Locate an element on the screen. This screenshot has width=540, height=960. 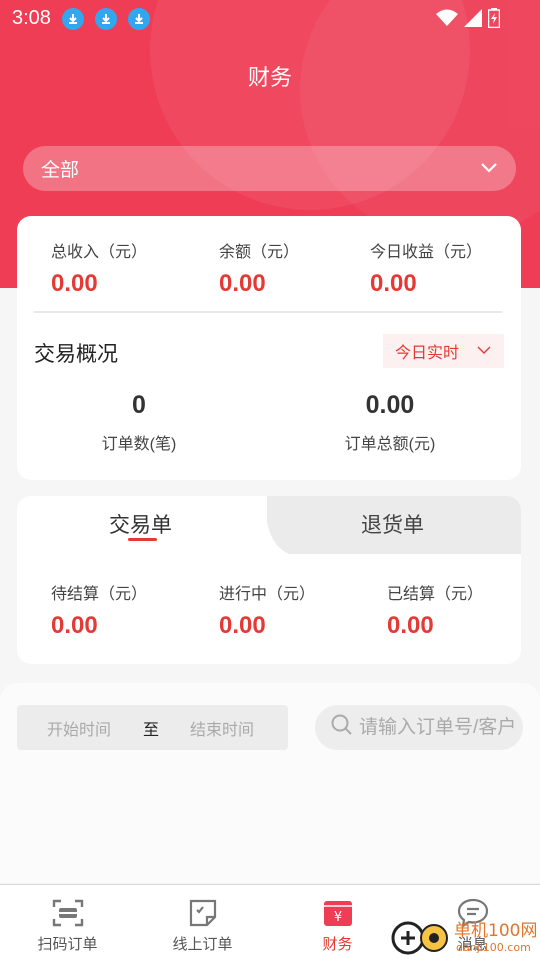
page-title: 财务 is located at coordinates (269, 77).